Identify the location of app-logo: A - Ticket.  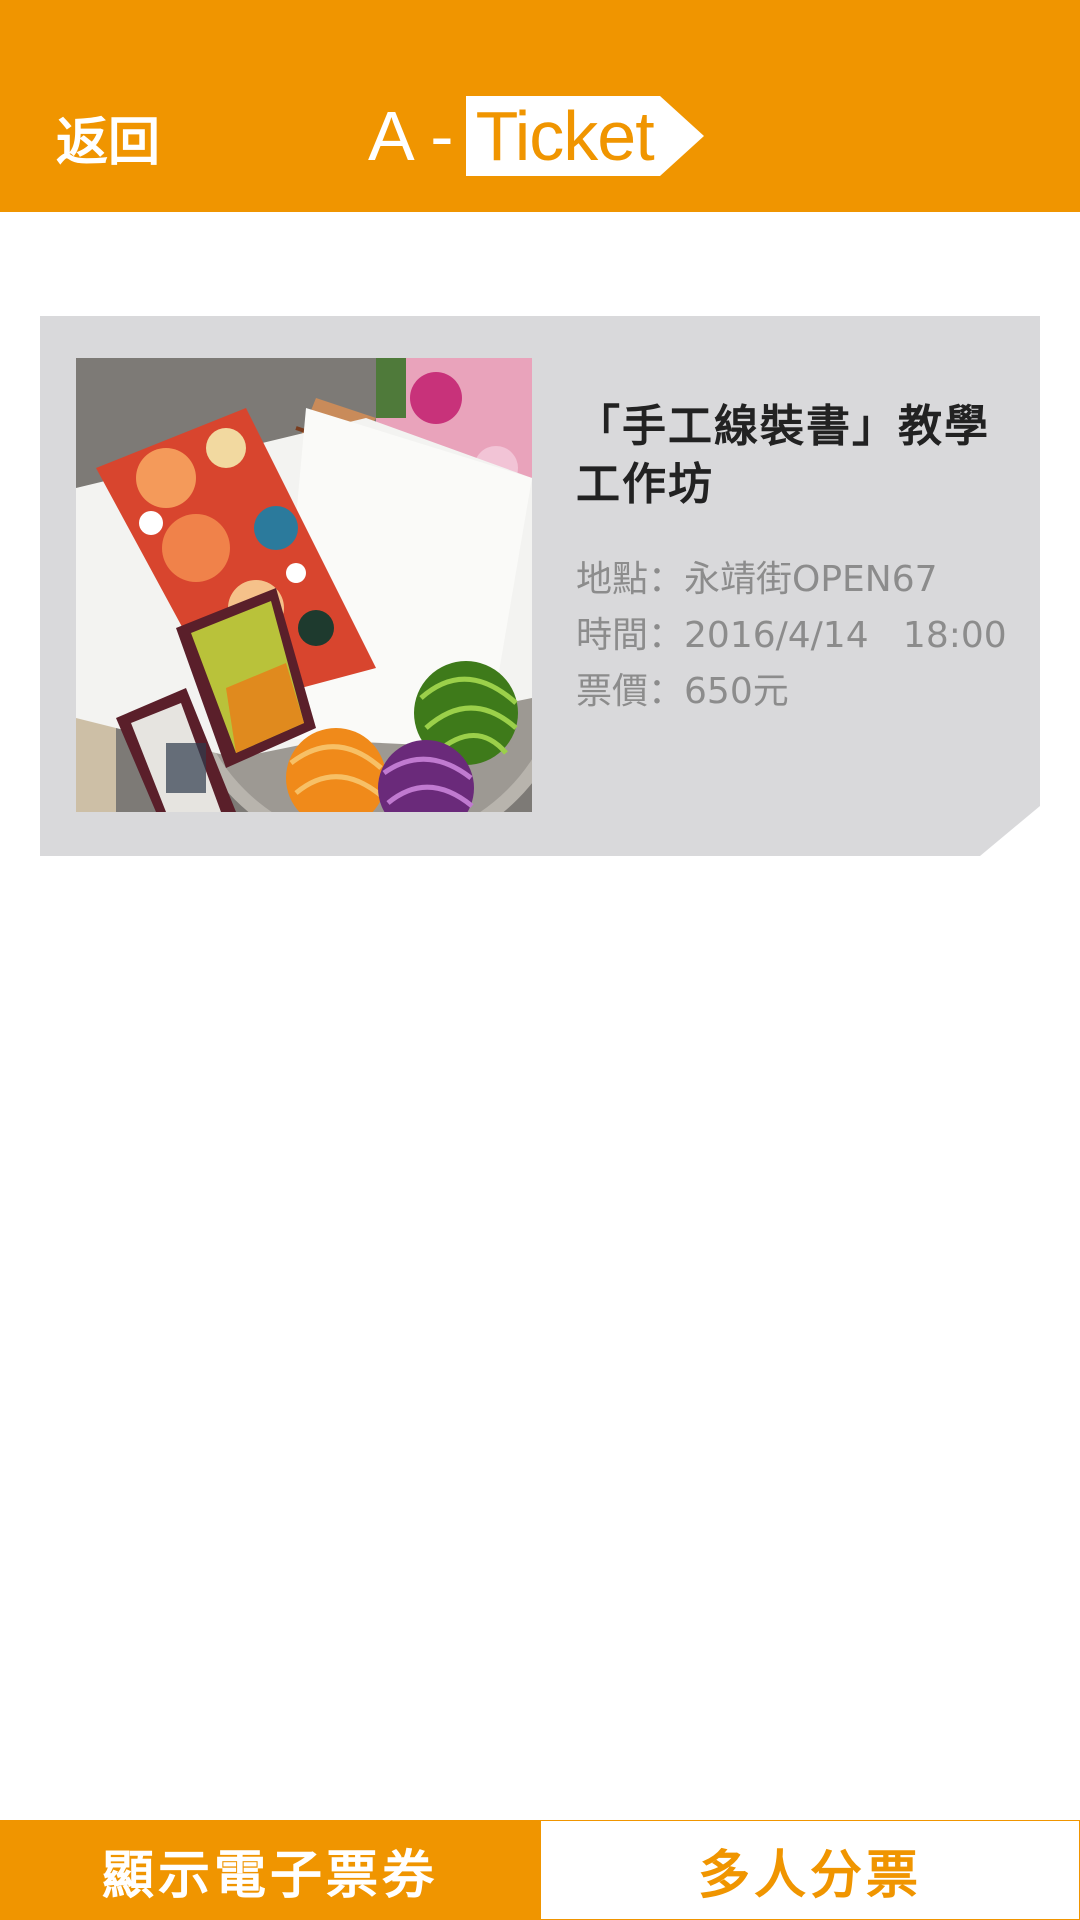
(536, 136).